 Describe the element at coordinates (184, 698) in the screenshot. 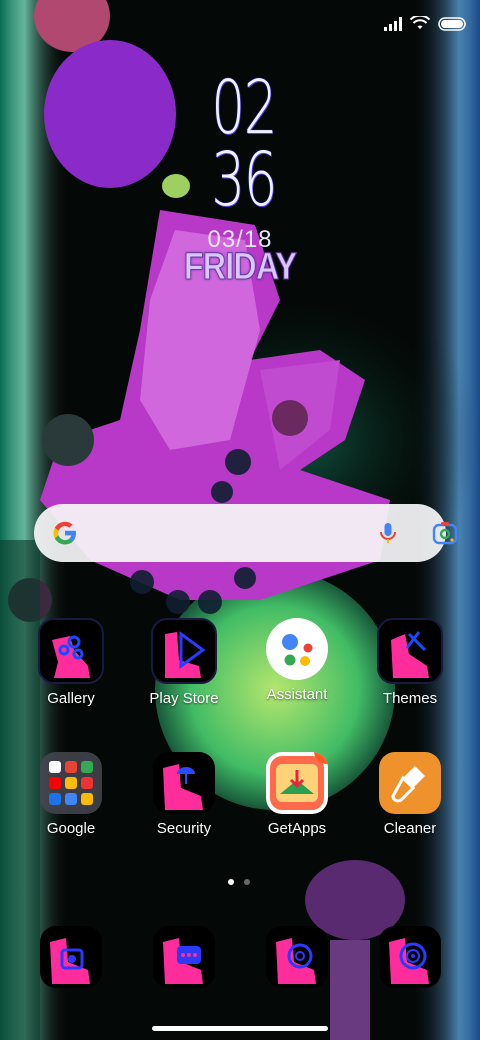

I see `app-label: Play Store` at that location.